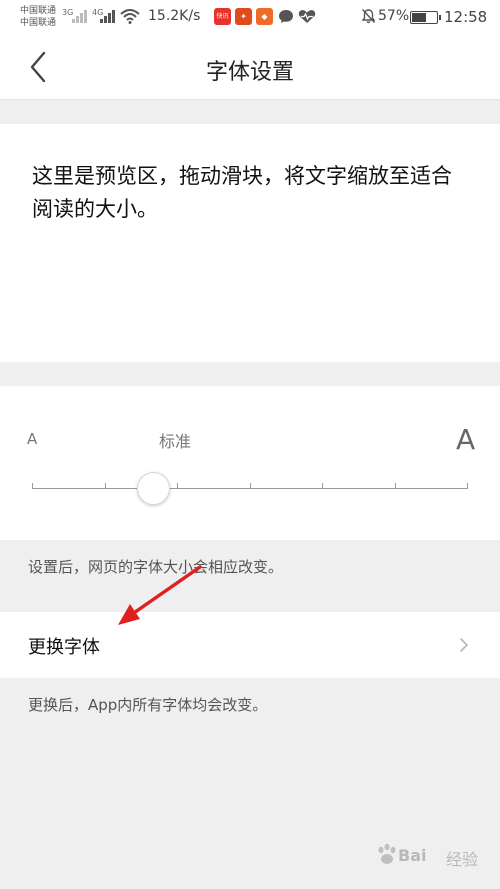  Describe the element at coordinates (249, 72) in the screenshot. I see `page-title: 字体设置` at that location.